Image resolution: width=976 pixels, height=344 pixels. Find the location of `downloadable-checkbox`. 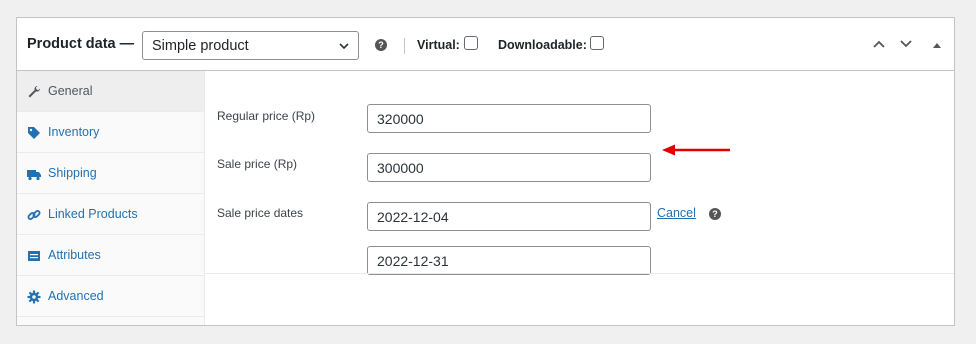

downloadable-checkbox is located at coordinates (597, 43).